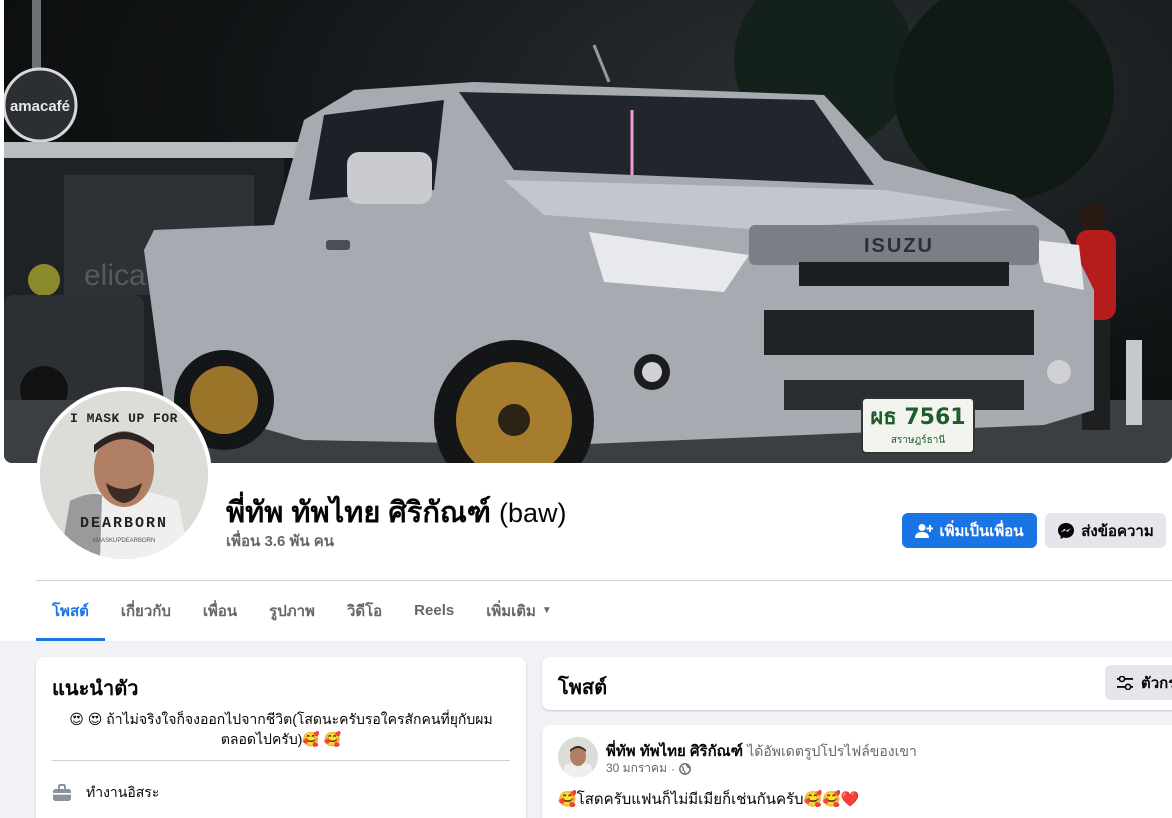 Image resolution: width=1172 pixels, height=818 pixels. Describe the element at coordinates (1117, 531) in the screenshot. I see `message-label: ส่งข้อความ` at that location.